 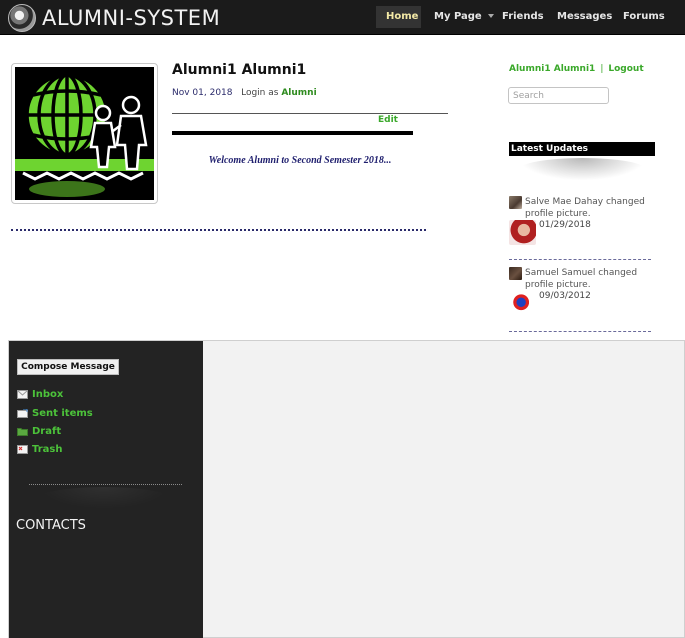 I want to click on nav-home: Home, so click(x=398, y=17).